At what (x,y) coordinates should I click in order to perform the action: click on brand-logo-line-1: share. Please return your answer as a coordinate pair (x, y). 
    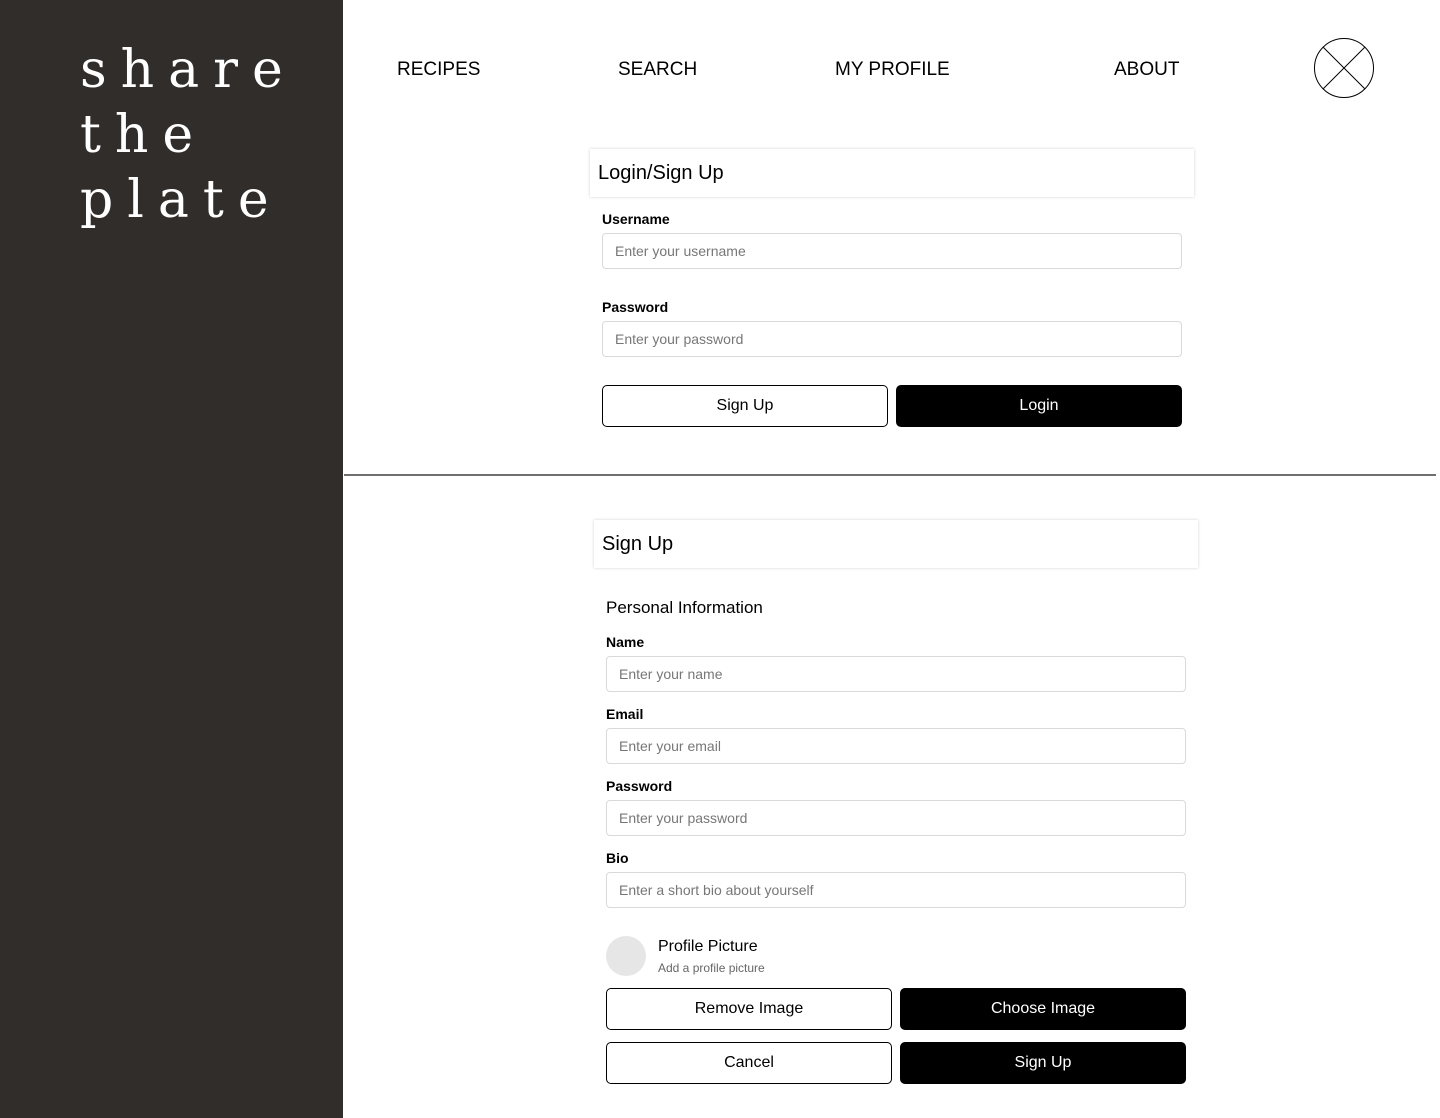
    Looking at the image, I should click on (188, 70).